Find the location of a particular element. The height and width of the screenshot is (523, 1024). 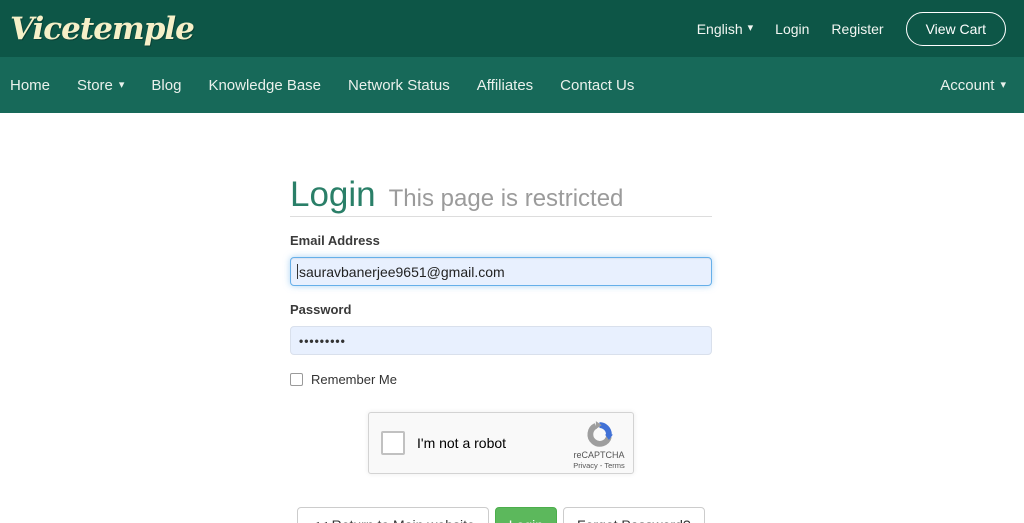

heading-divider is located at coordinates (501, 216).